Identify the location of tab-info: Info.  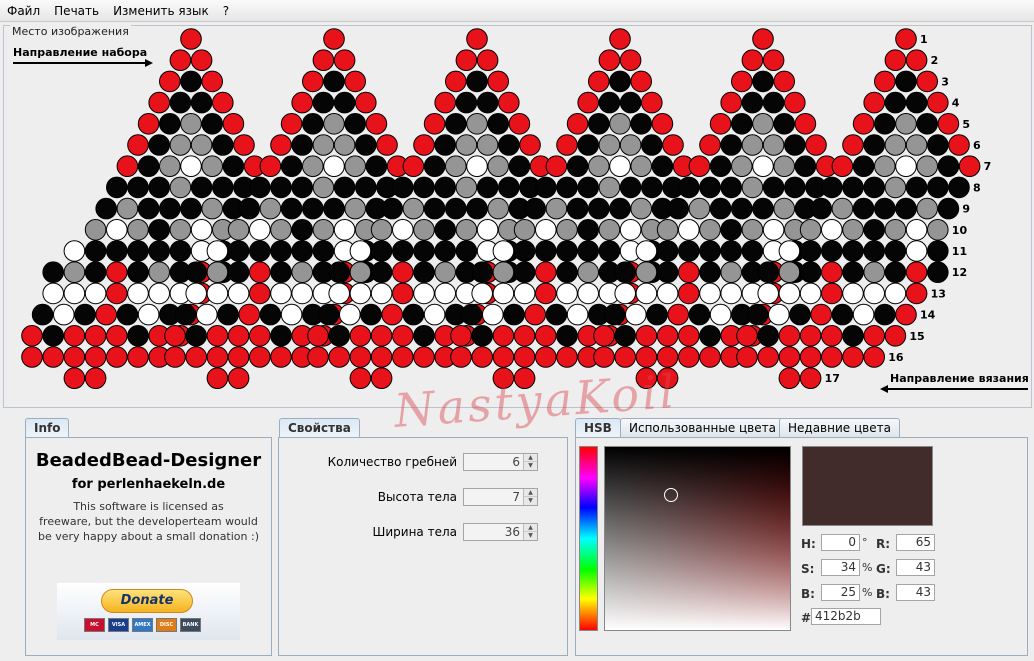
(47, 427).